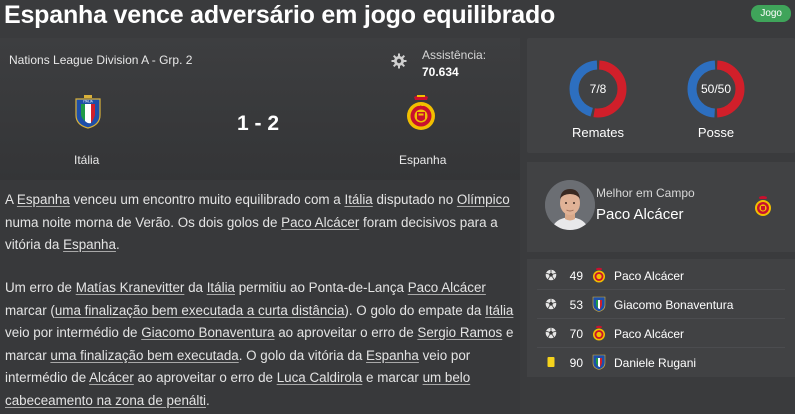 Image resolution: width=795 pixels, height=414 pixels. Describe the element at coordinates (40, 287) in the screenshot. I see `article-text: Um erro de` at that location.